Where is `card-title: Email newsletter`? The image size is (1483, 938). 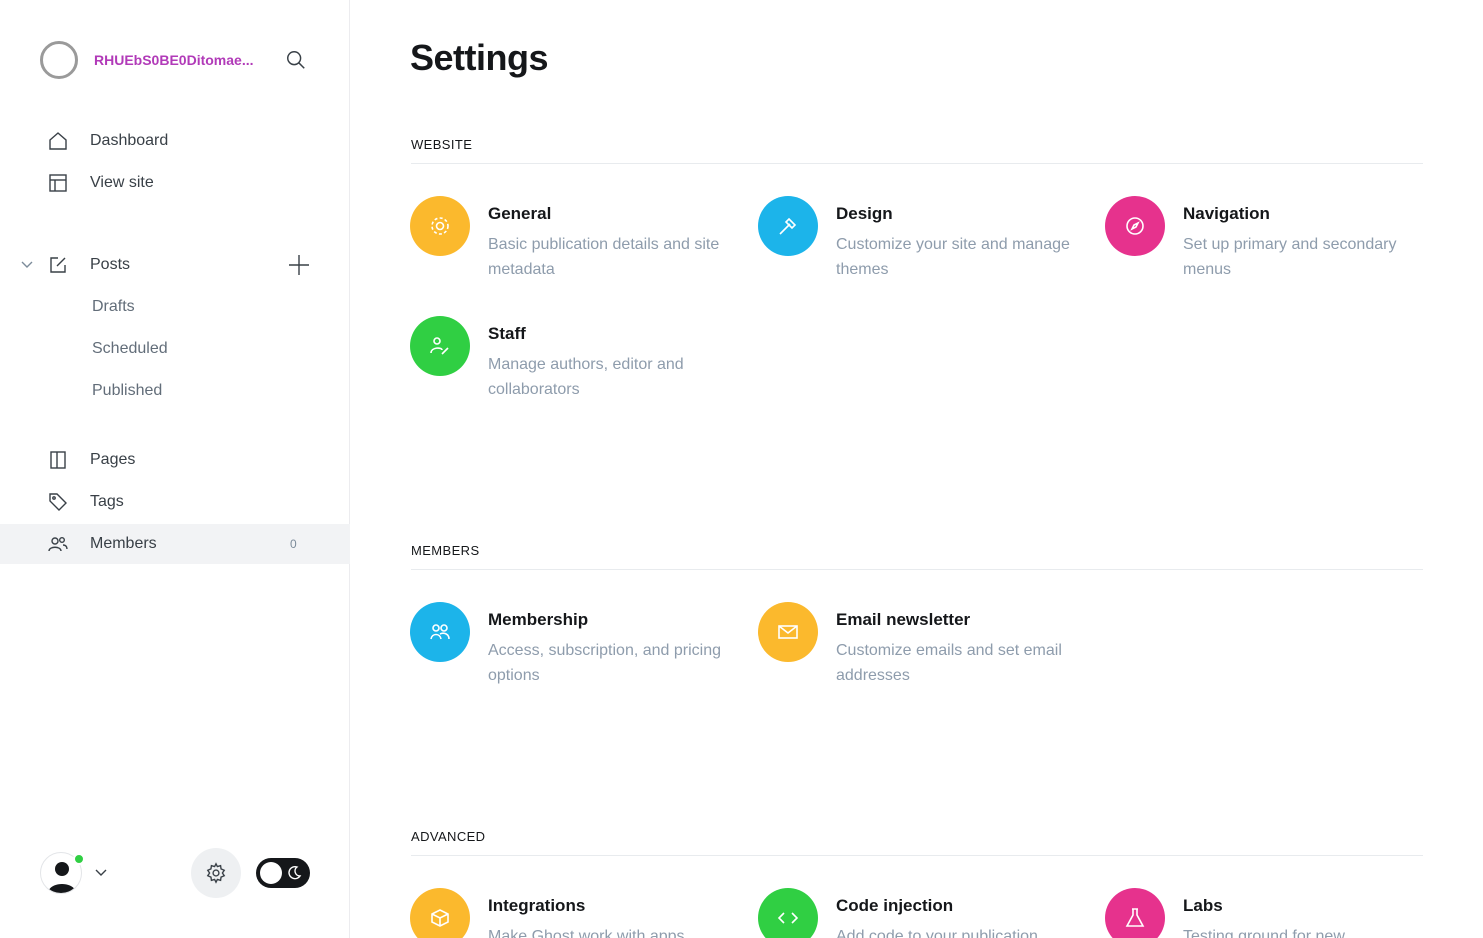
card-title: Email newsletter is located at coordinates (903, 619).